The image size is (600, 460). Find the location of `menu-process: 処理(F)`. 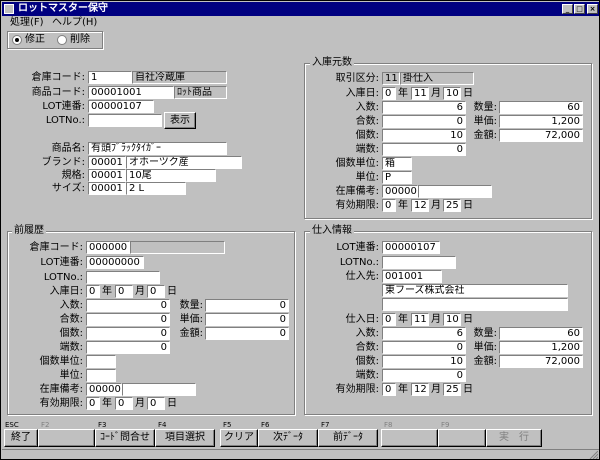

menu-process: 処理(F) is located at coordinates (27, 23).